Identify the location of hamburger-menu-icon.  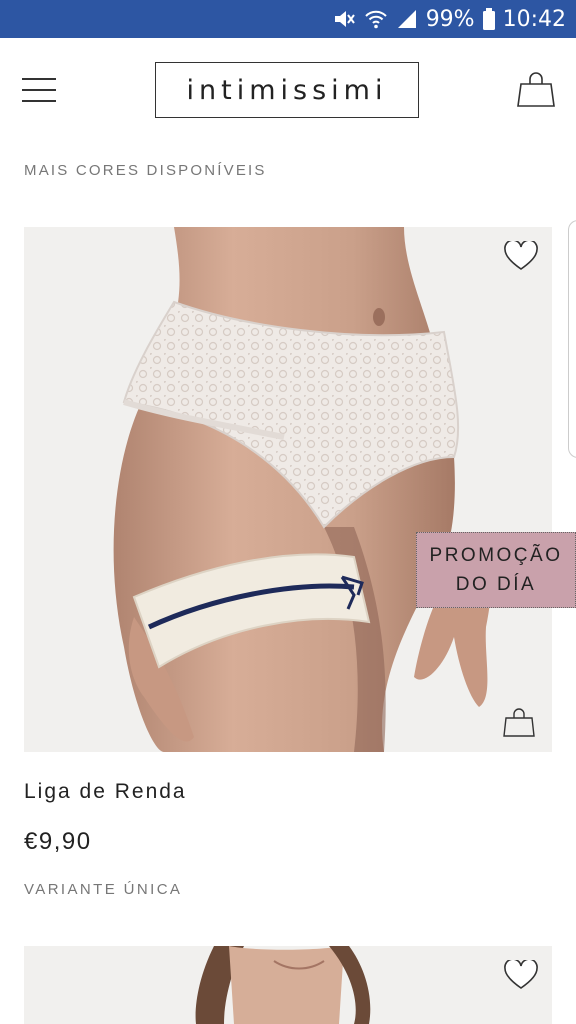
(39, 91).